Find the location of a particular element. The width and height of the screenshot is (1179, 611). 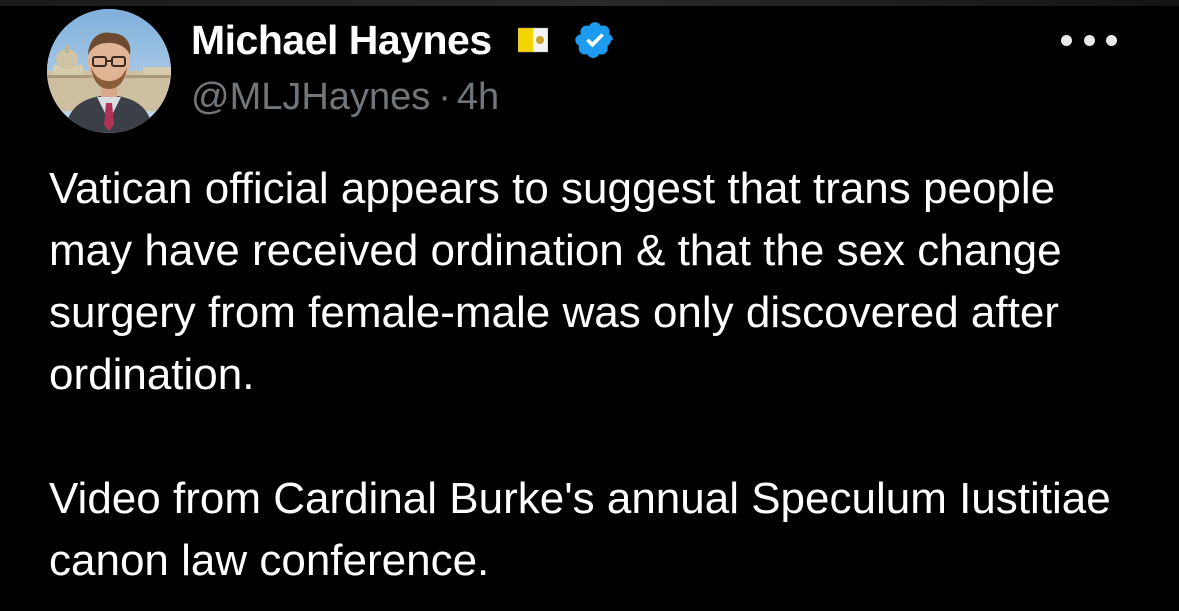

more-options-button is located at coordinates (1089, 40).